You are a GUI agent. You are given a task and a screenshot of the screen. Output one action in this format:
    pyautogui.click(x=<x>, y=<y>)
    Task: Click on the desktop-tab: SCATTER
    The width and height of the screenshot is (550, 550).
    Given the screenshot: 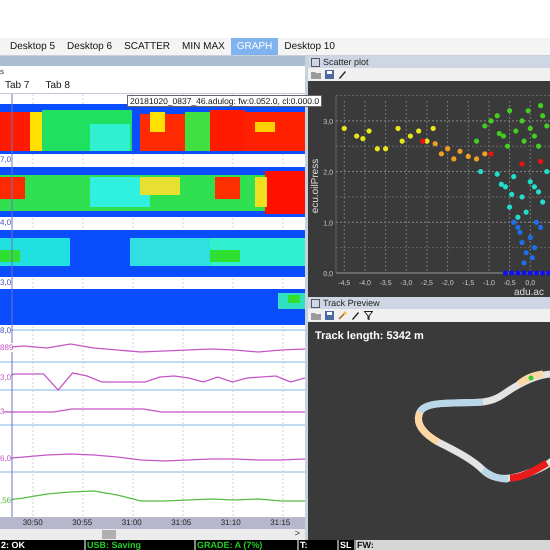 What is the action you would take?
    pyautogui.click(x=147, y=46)
    